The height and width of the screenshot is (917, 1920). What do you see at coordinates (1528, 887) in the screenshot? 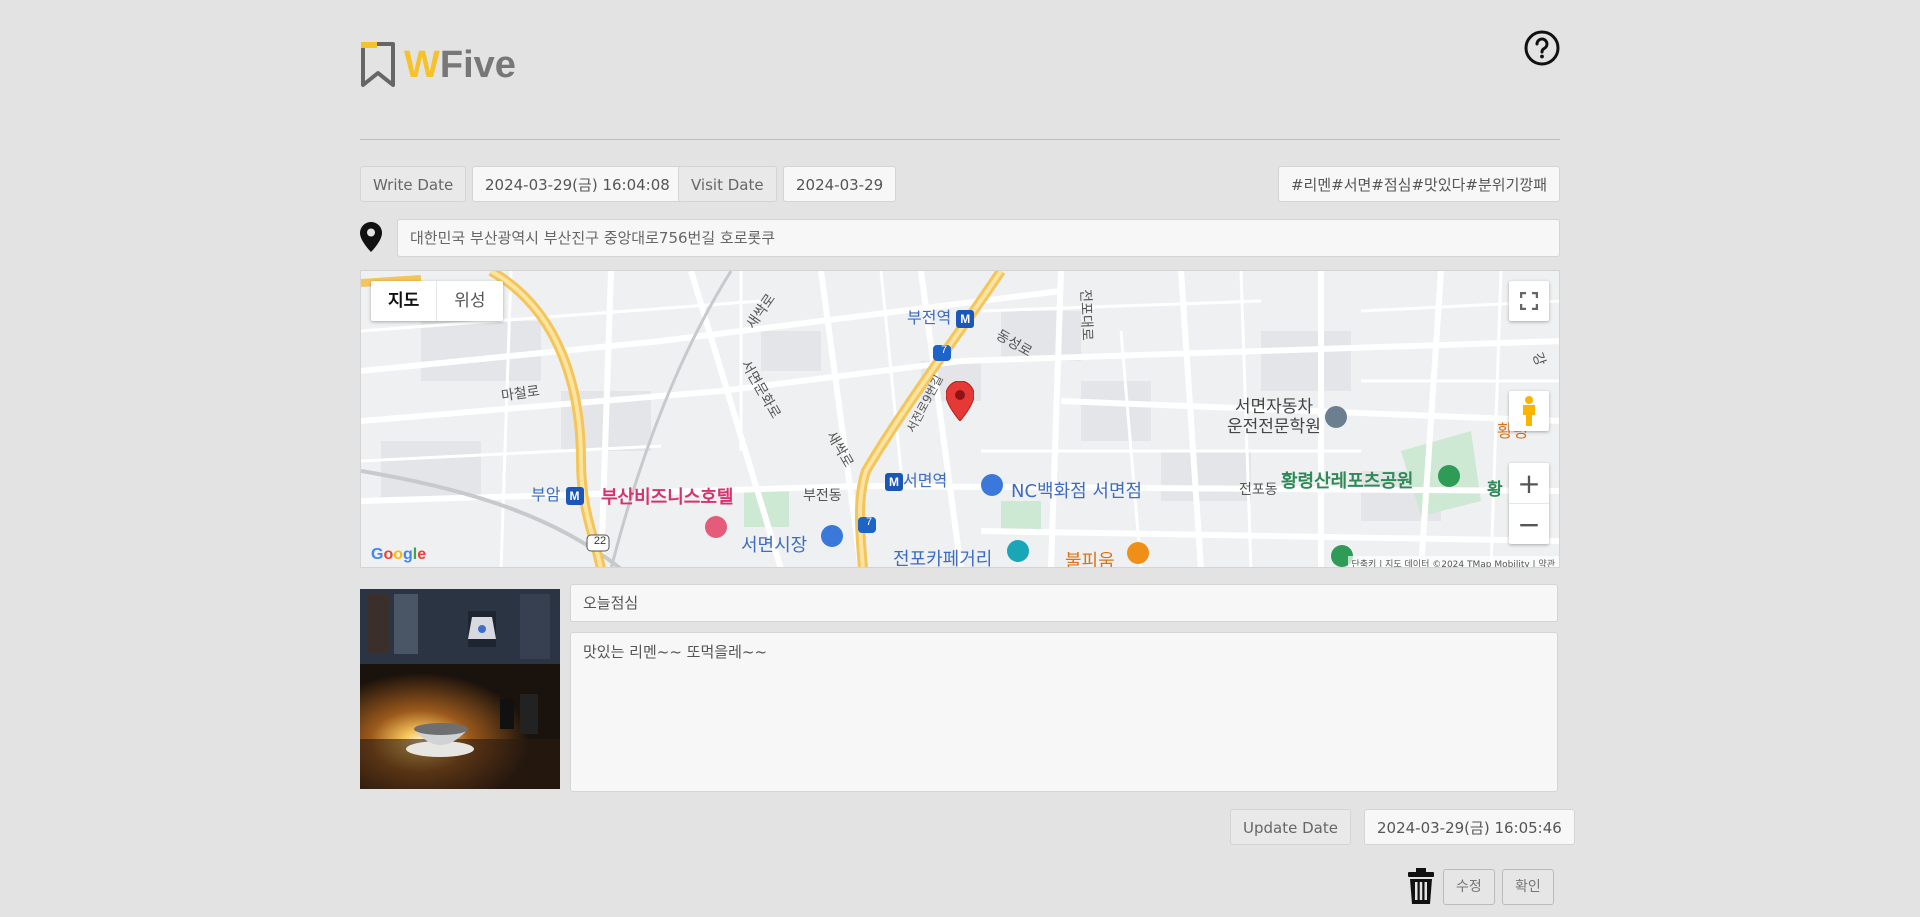
I see `confirm-button: 확인` at bounding box center [1528, 887].